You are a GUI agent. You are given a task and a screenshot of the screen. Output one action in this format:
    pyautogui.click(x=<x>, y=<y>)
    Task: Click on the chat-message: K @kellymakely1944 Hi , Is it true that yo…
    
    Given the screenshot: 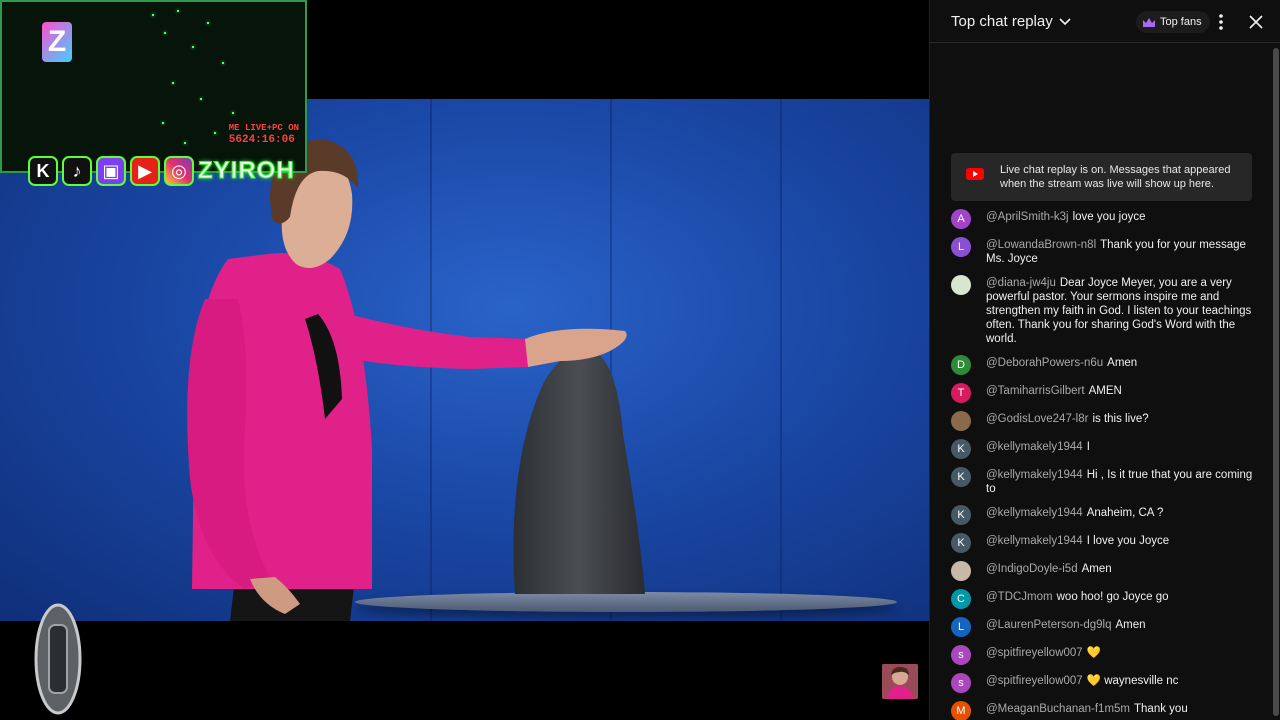 What is the action you would take?
    pyautogui.click(x=1101, y=482)
    